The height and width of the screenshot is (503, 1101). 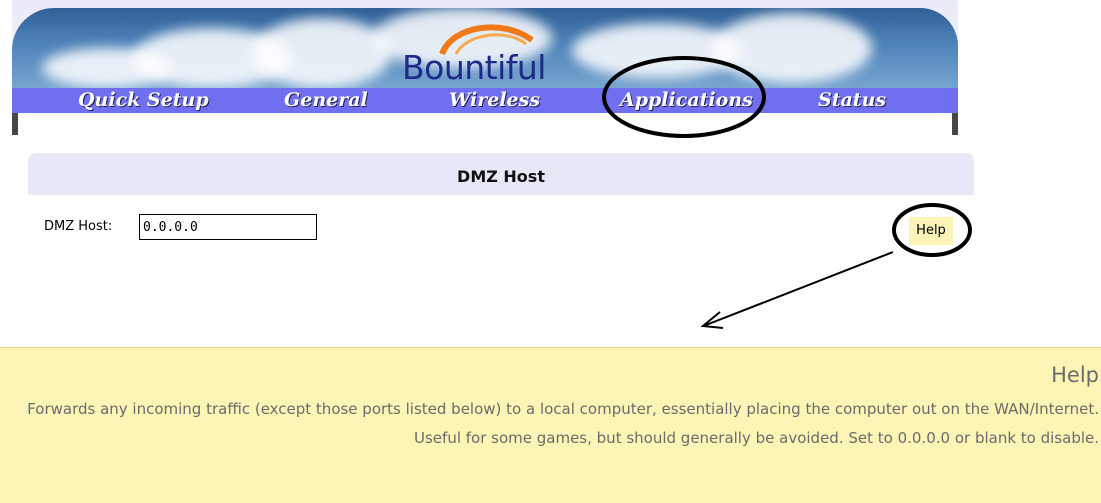 I want to click on nav-applications: Applications, so click(x=686, y=100).